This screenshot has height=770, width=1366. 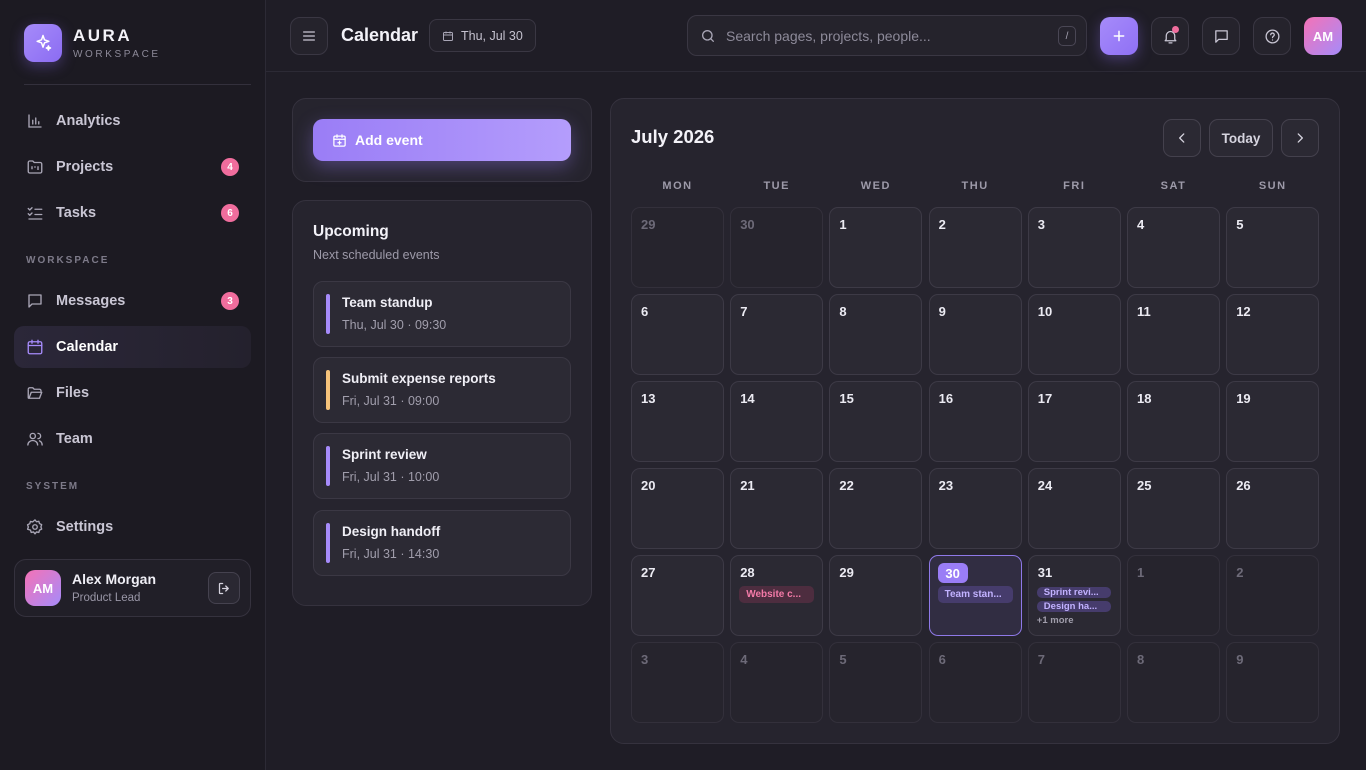 What do you see at coordinates (1067, 36) in the screenshot?
I see `shortcut-hint: /` at bounding box center [1067, 36].